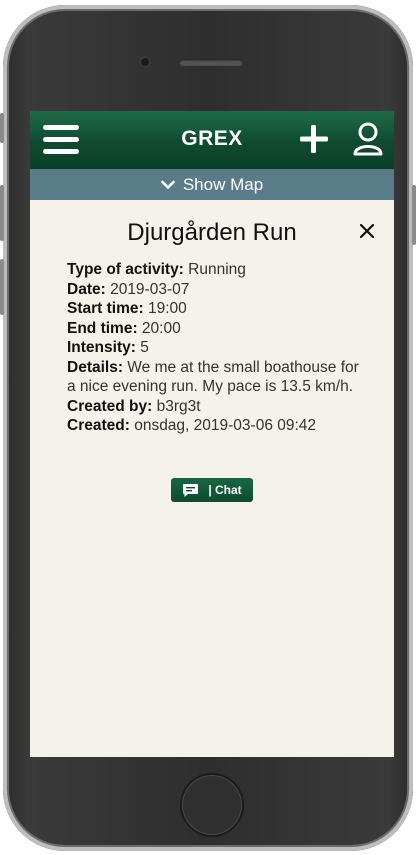 The height and width of the screenshot is (855, 418). I want to click on field-value: 5, so click(142, 347).